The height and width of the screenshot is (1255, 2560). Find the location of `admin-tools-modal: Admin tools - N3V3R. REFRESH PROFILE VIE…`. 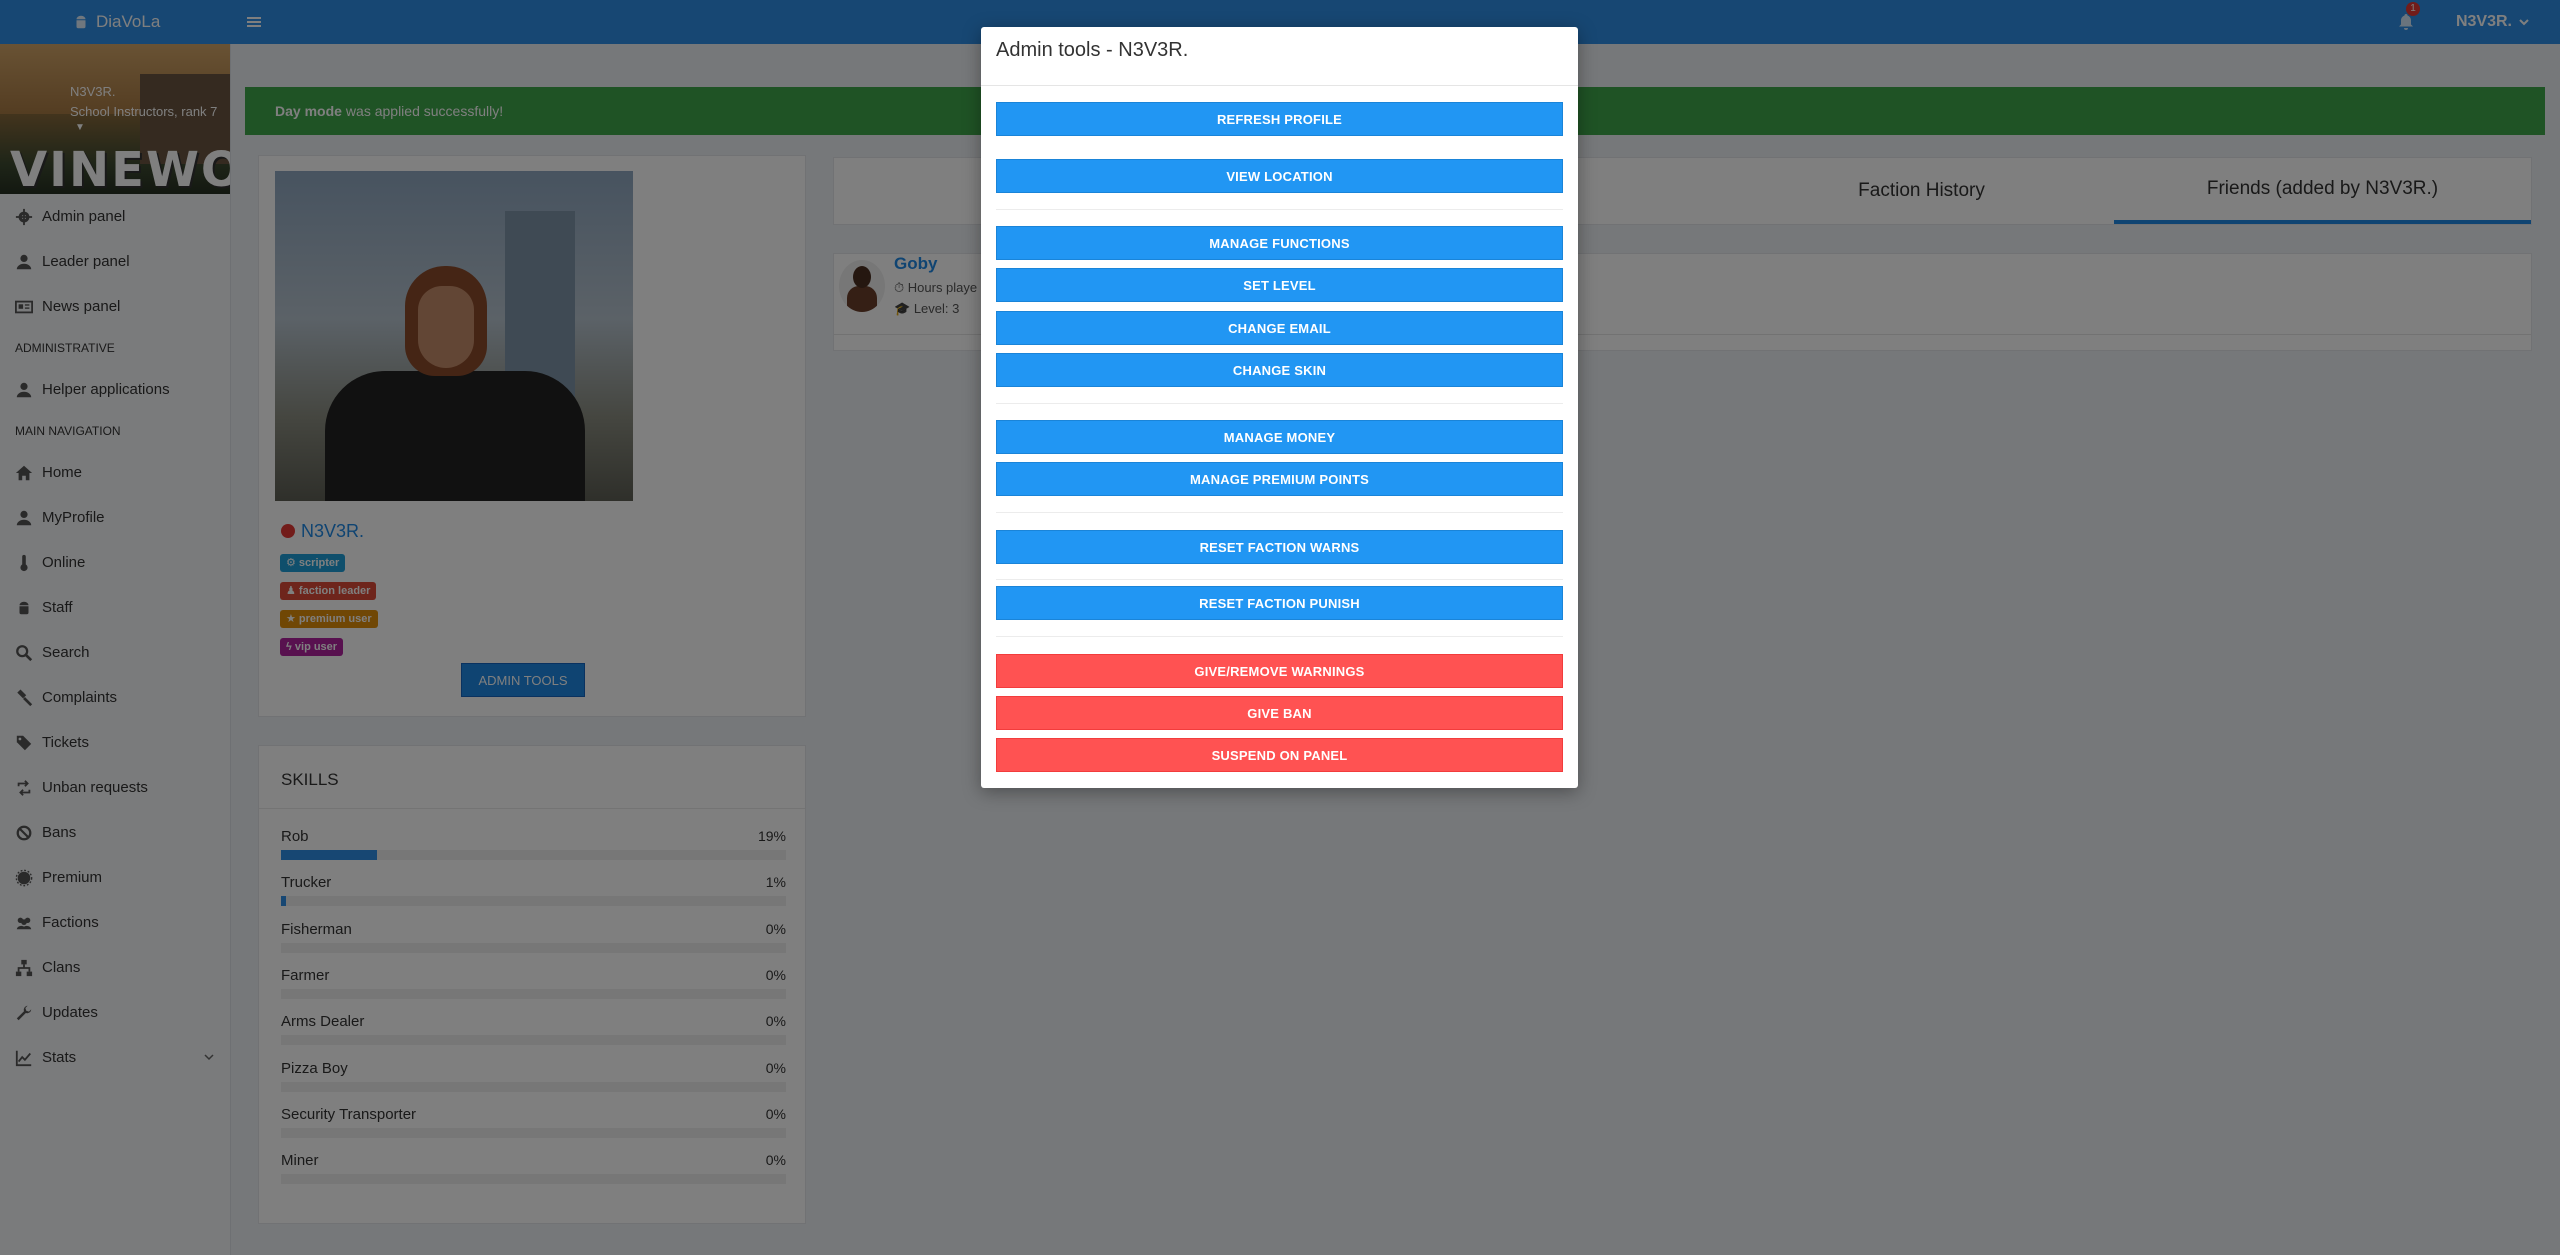

admin-tools-modal: Admin tools - N3V3R. REFRESH PROFILE VIE… is located at coordinates (1279, 407).